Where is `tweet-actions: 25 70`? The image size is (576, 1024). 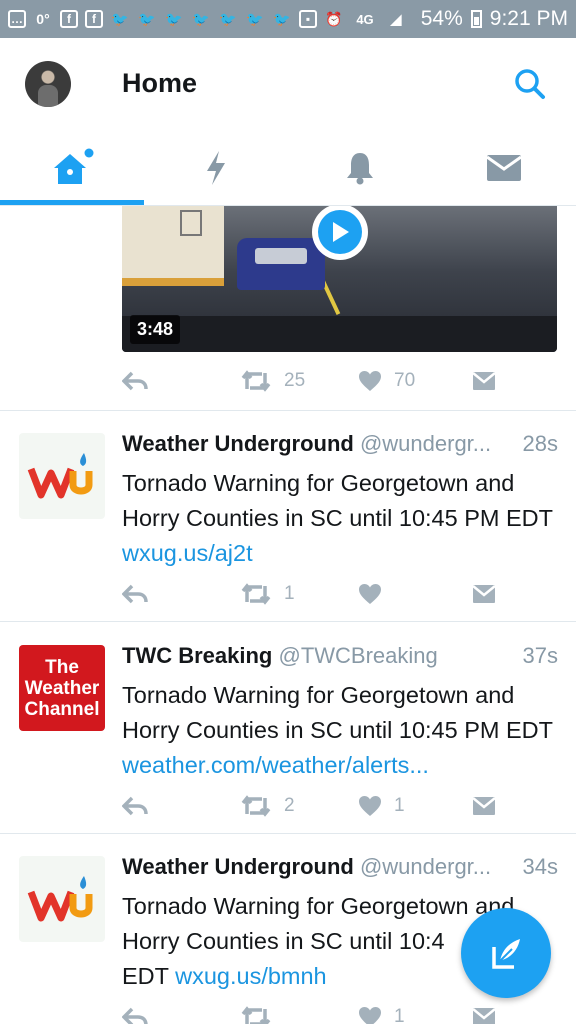 tweet-actions: 25 70 is located at coordinates (312, 381).